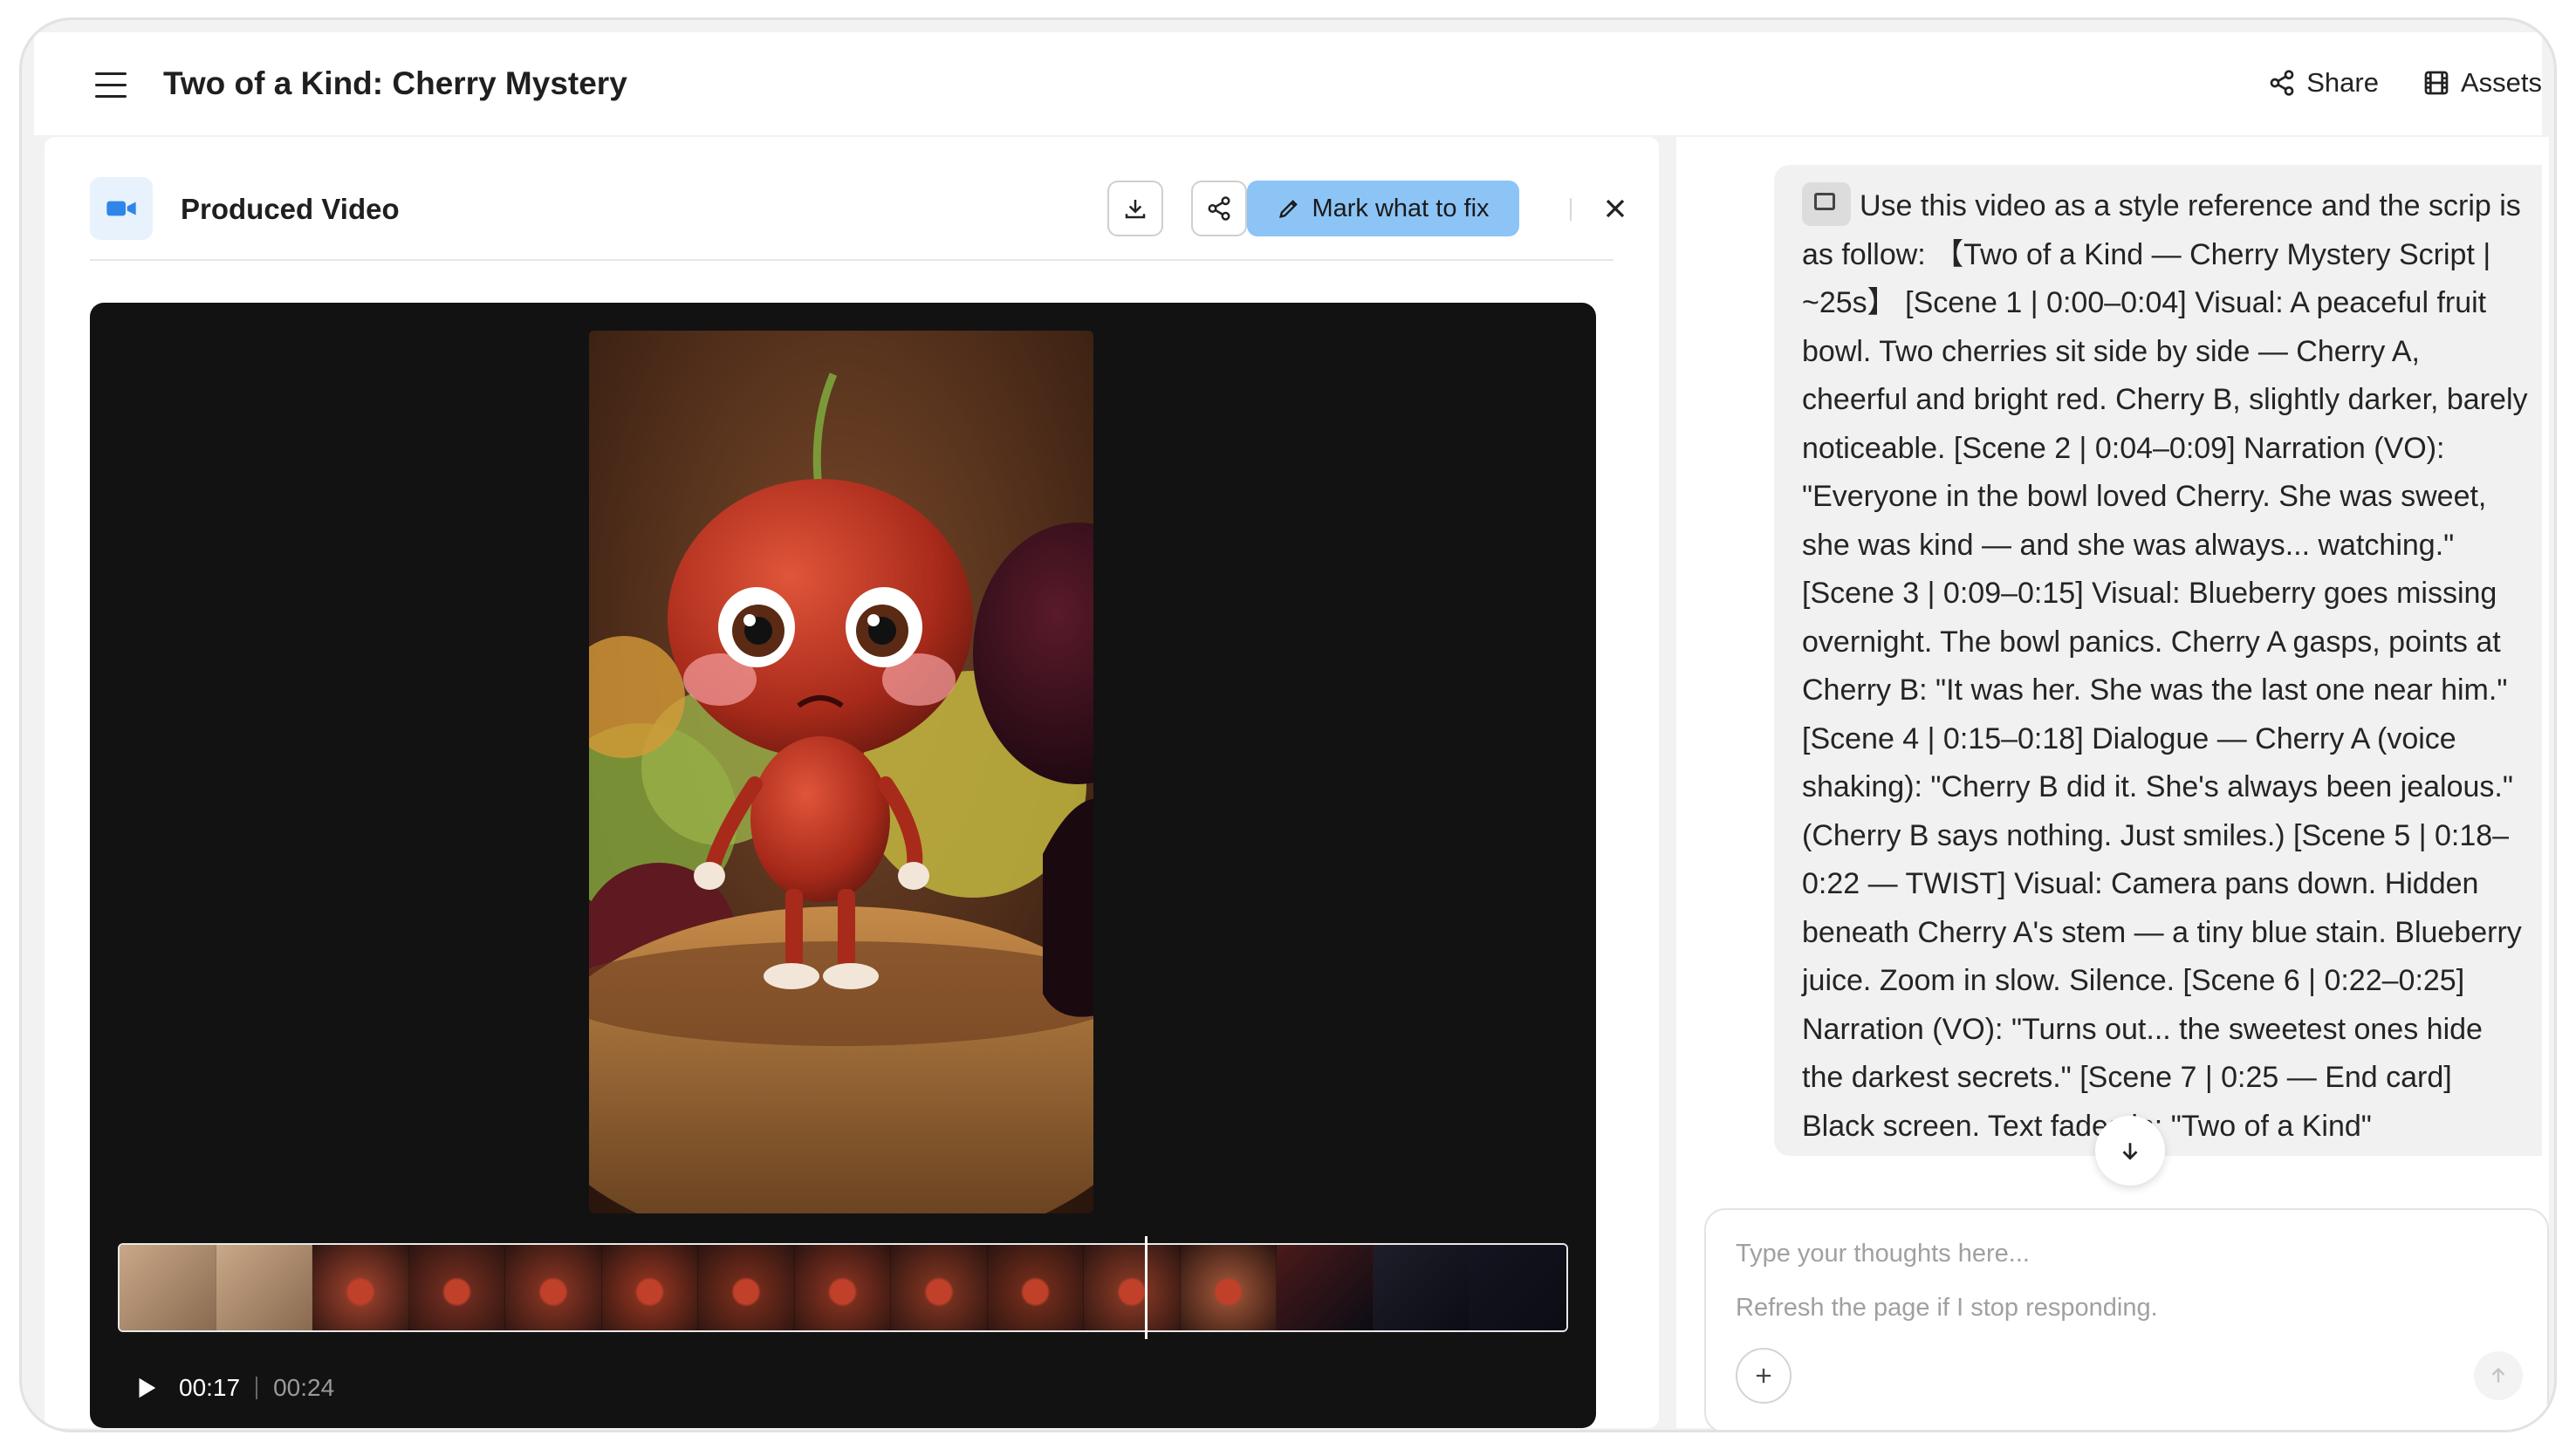 The width and height of the screenshot is (2576, 1449). Describe the element at coordinates (146, 1388) in the screenshot. I see `play-icon` at that location.